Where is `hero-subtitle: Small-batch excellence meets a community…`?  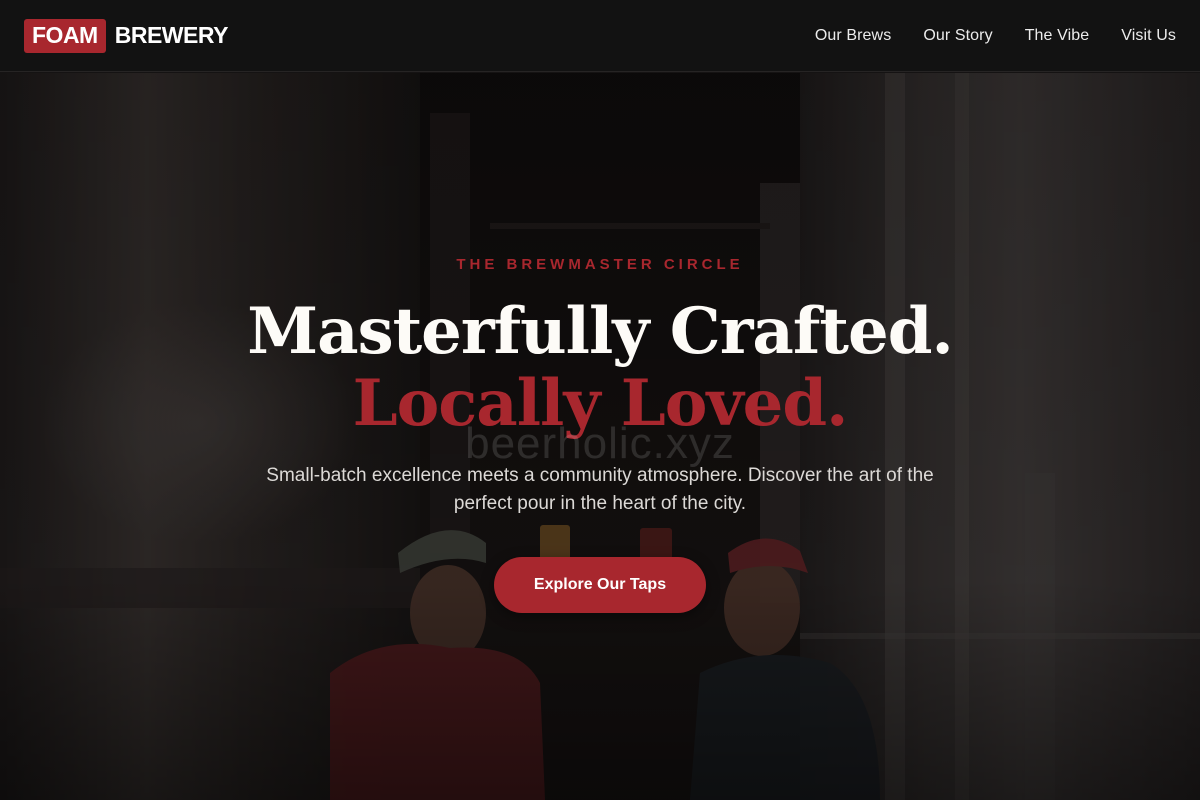 hero-subtitle: Small-batch excellence meets a community… is located at coordinates (600, 489).